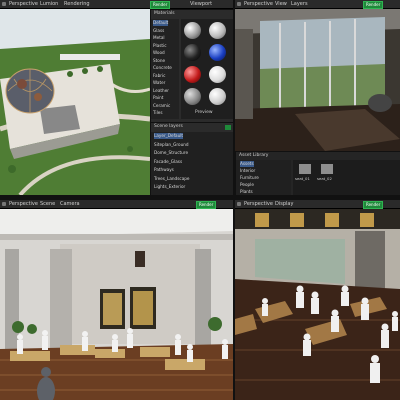  Describe the element at coordinates (164, 170) in the screenshot. I see `layer-item: Pathways` at that location.